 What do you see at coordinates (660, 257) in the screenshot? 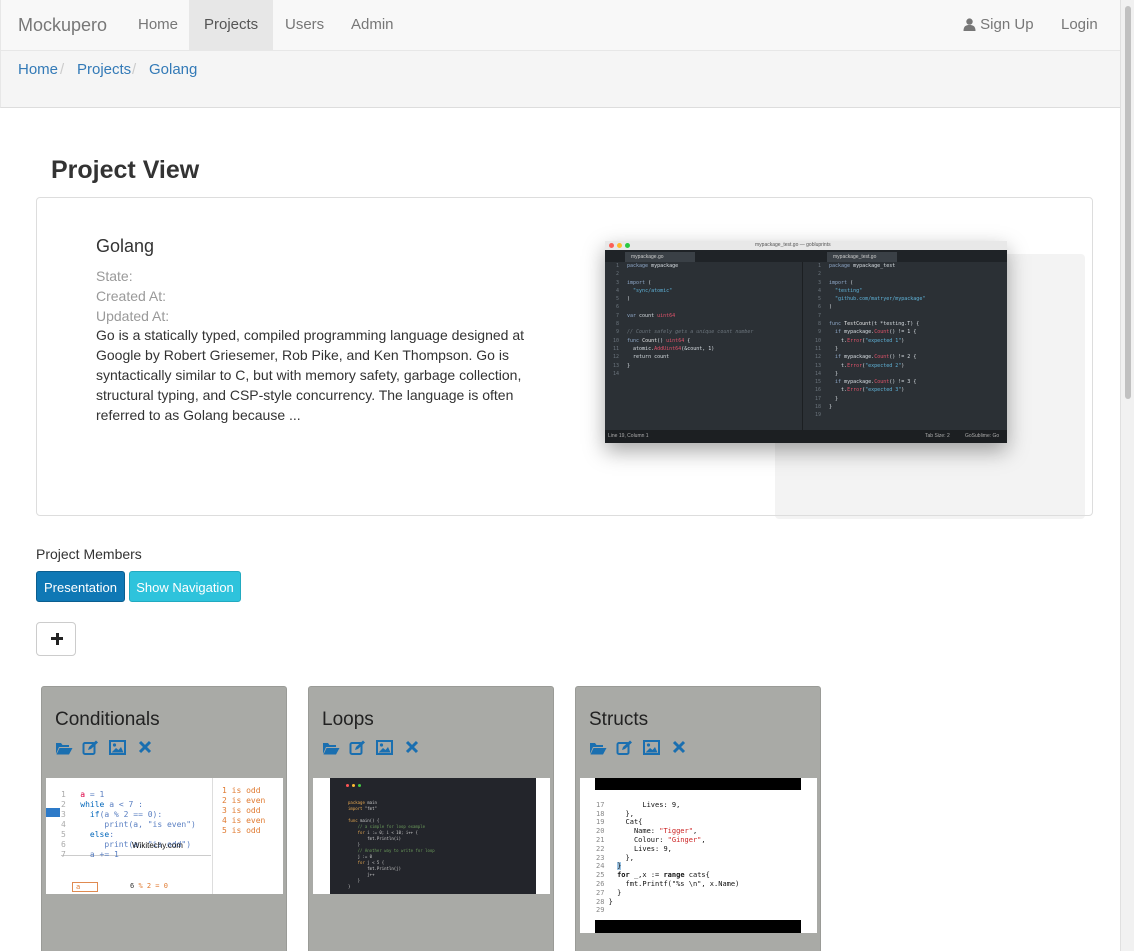
I see `editor-tab-left: mypackage.go` at bounding box center [660, 257].